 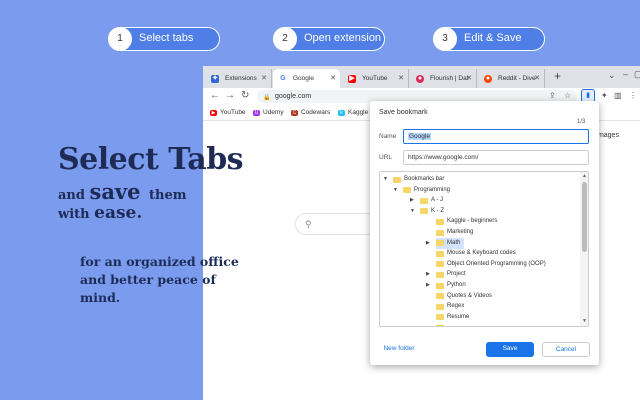 I want to click on tree-folder-item: Mouse & Keyboard codes, so click(x=476, y=253).